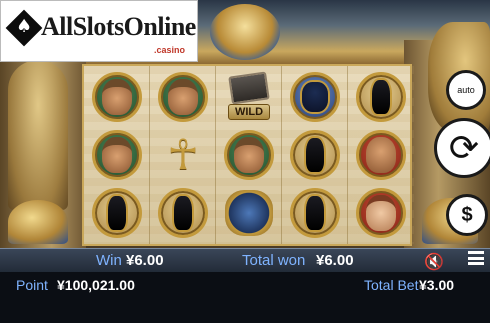 This screenshot has width=490, height=323. I want to click on total-bet-value: ¥3.00, so click(437, 285).